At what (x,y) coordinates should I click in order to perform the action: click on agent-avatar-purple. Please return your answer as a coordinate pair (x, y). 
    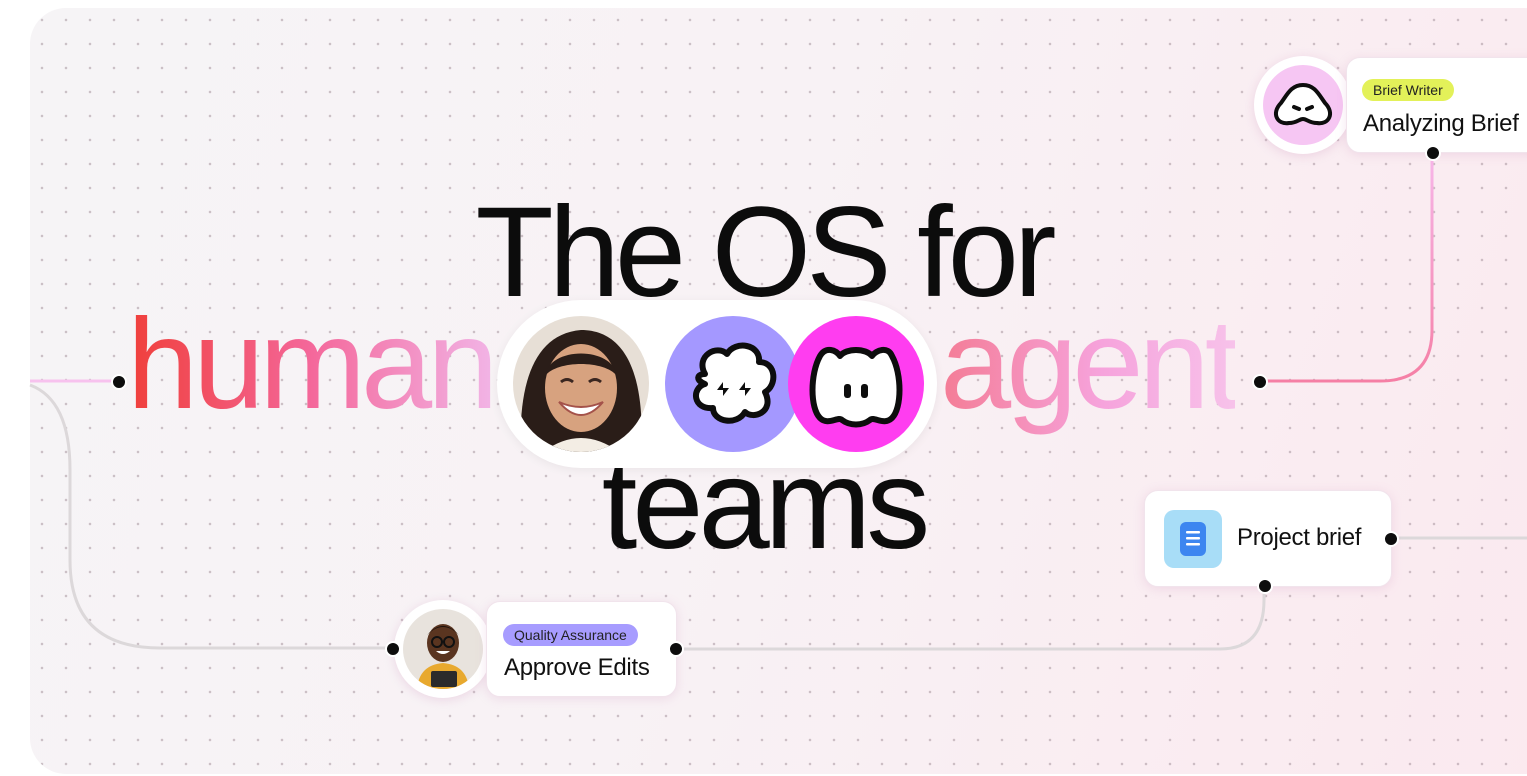
    Looking at the image, I should click on (733, 384).